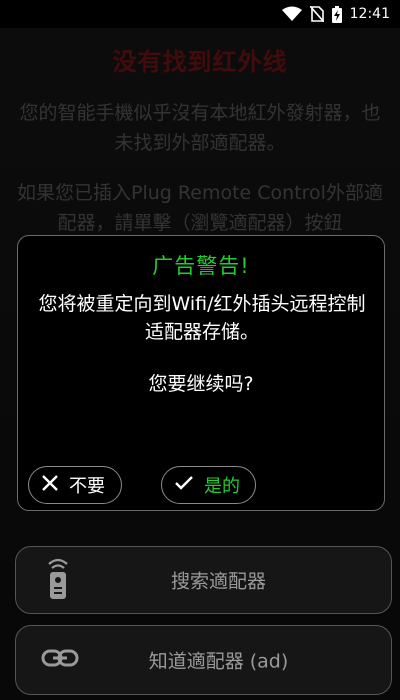 The height and width of the screenshot is (700, 400). I want to click on wifi-icon, so click(291, 14).